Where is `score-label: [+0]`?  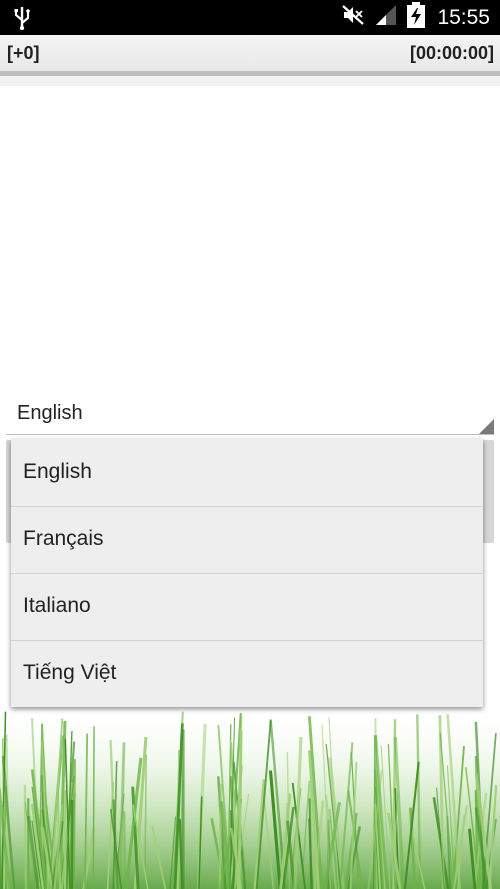
score-label: [+0] is located at coordinates (23, 53).